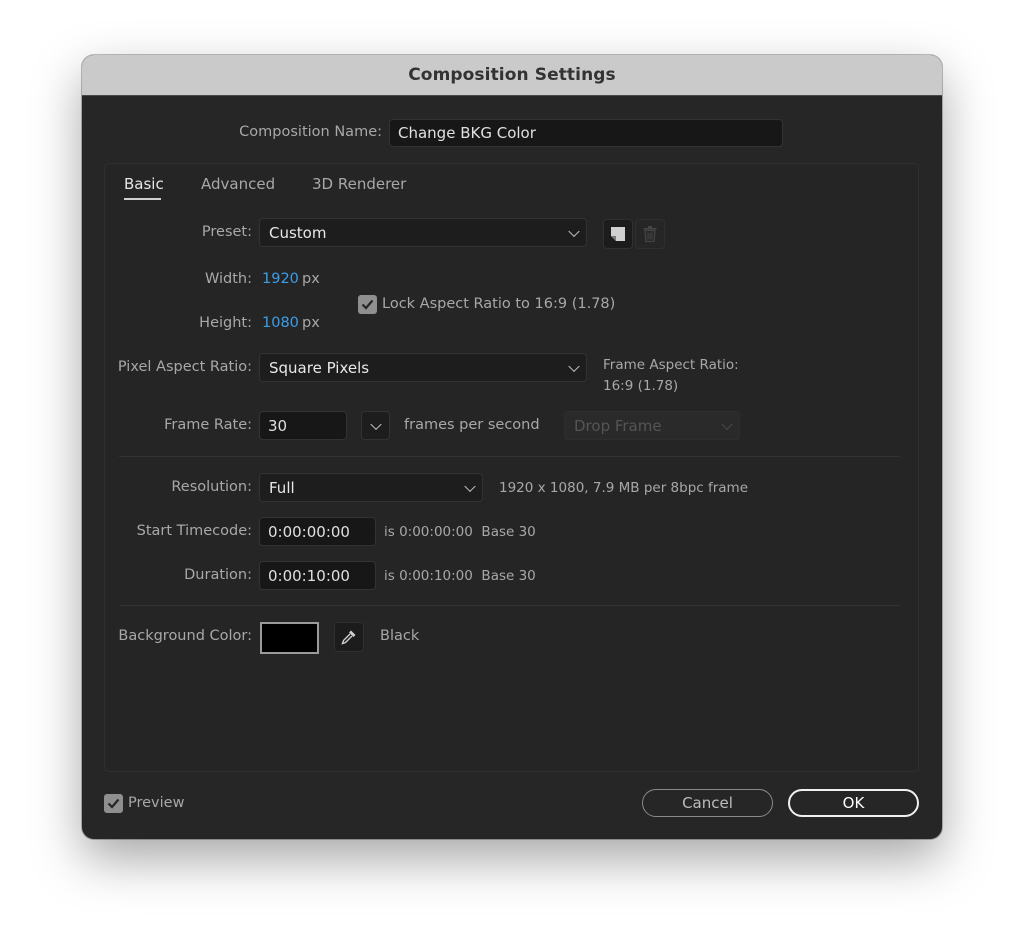 This screenshot has width=1024, height=948. What do you see at coordinates (467, 133) in the screenshot?
I see `composition-name-value: Change BKG Color` at bounding box center [467, 133].